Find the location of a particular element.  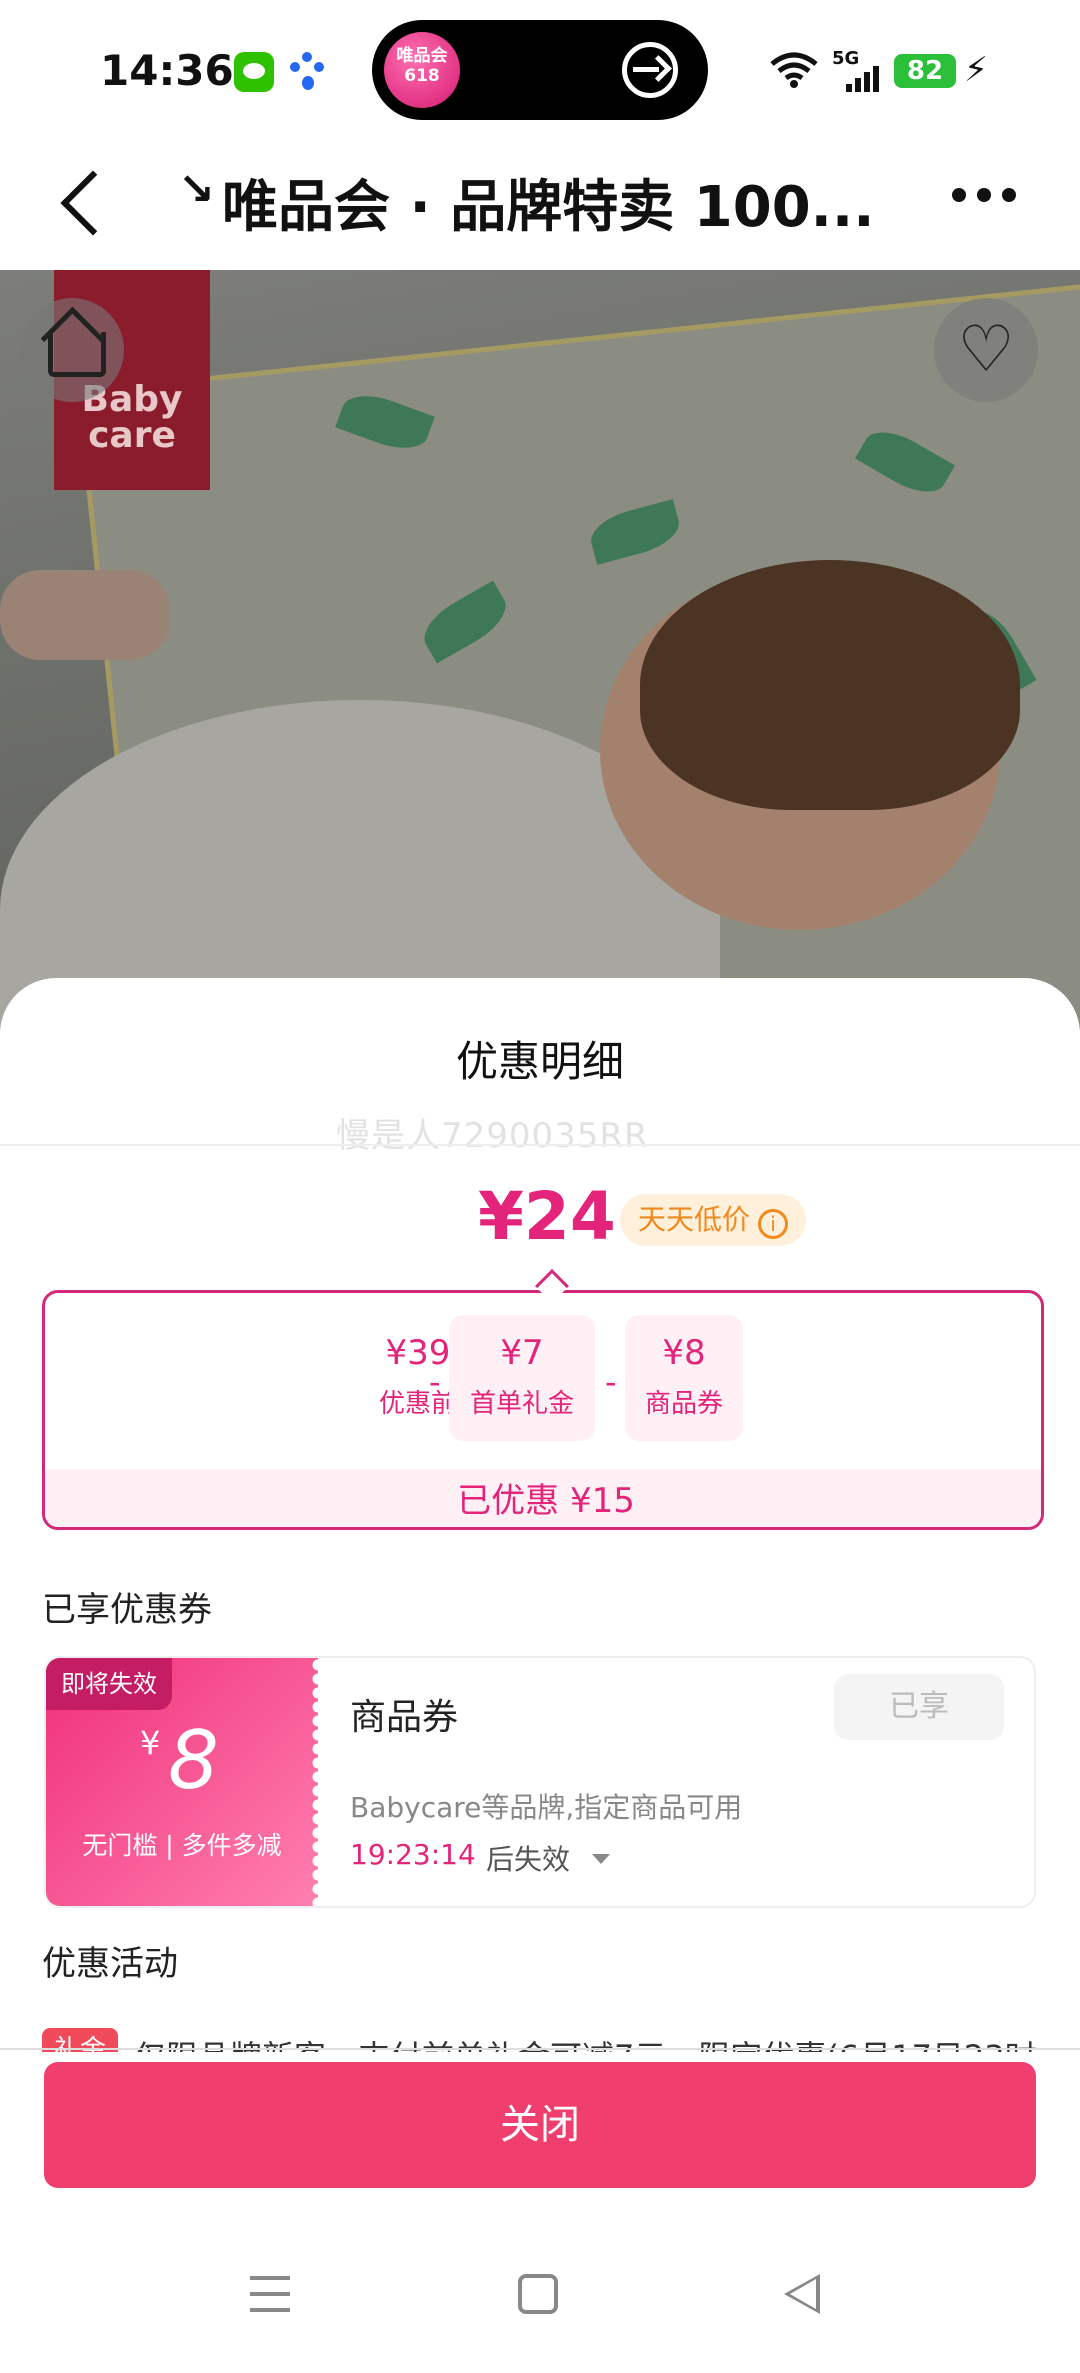

watermark: 慢是人7290035RR is located at coordinates (492, 1136).